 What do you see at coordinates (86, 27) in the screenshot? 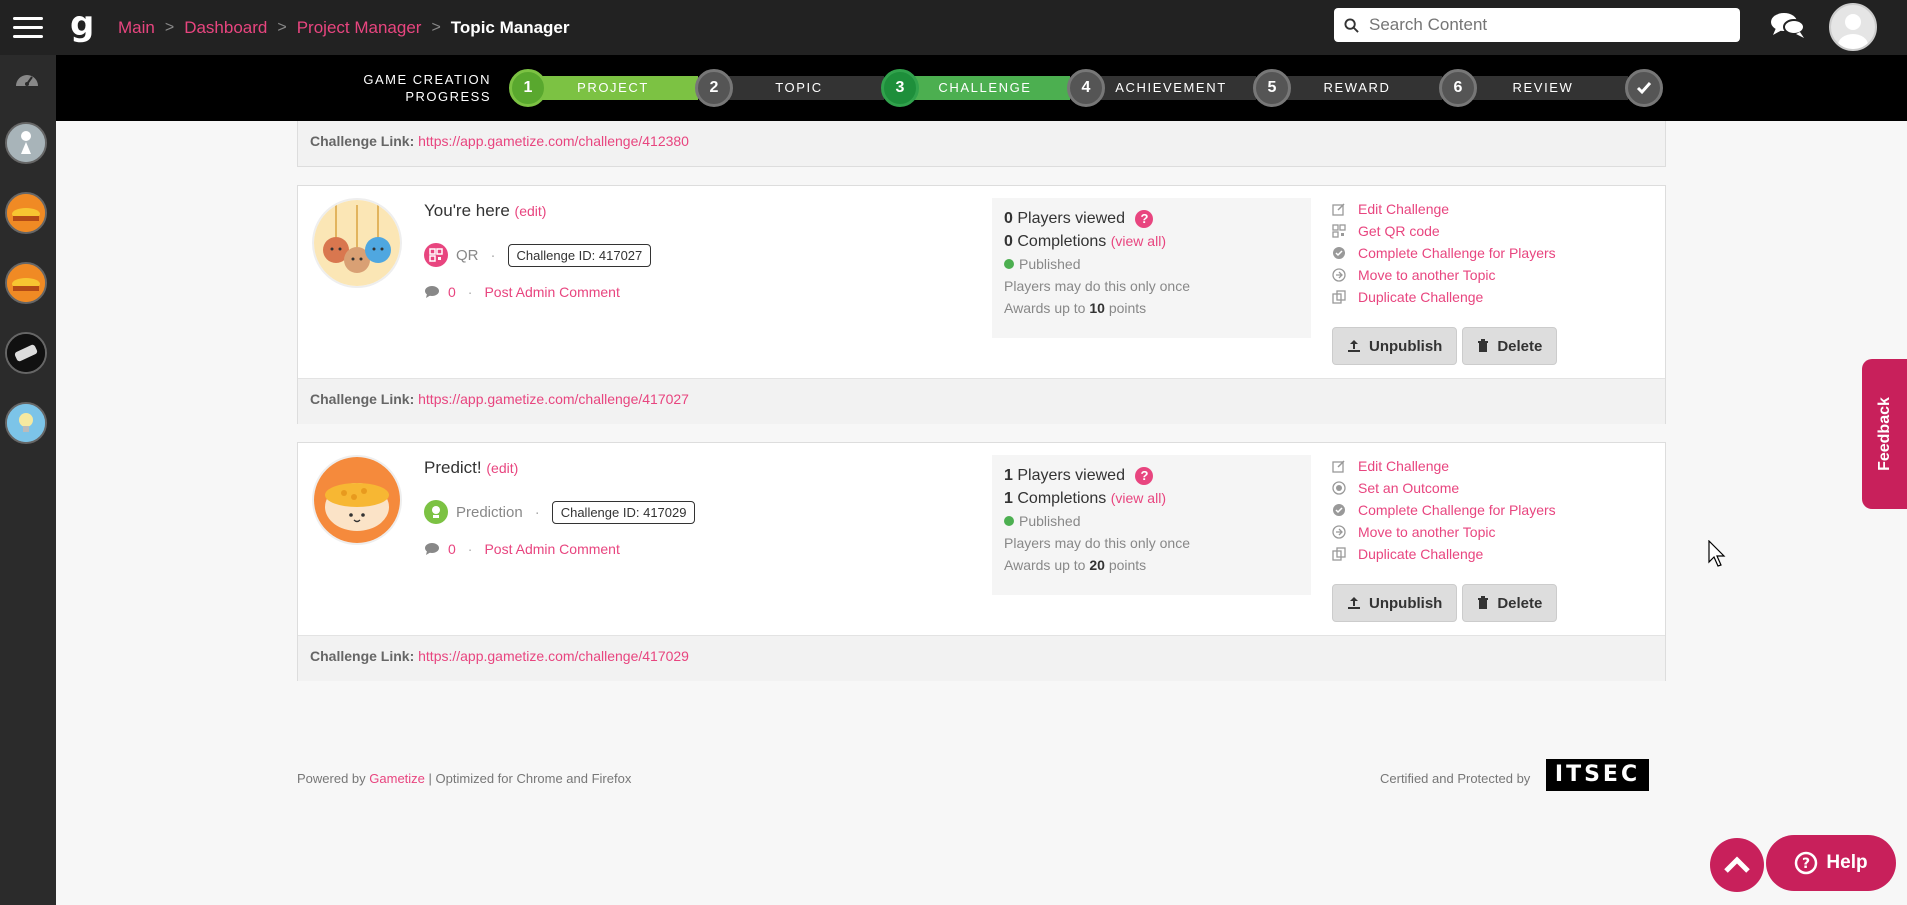
I see `gametize-logo: g` at bounding box center [86, 27].